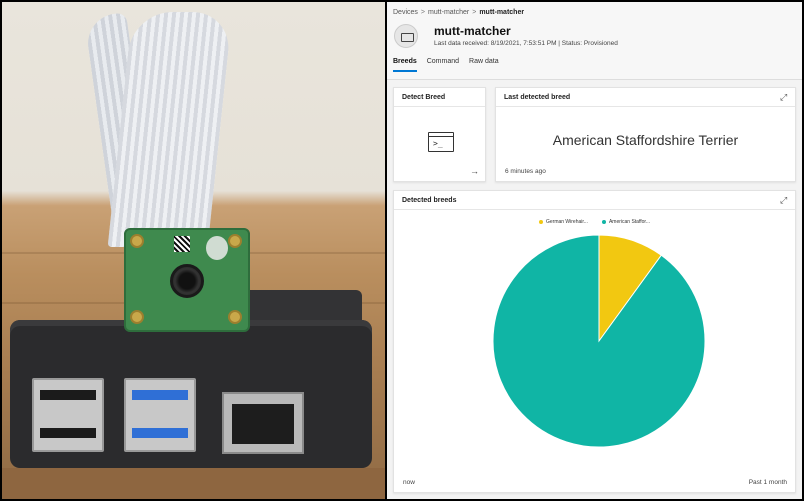  Describe the element at coordinates (193, 483) in the screenshot. I see `table-surface` at that location.